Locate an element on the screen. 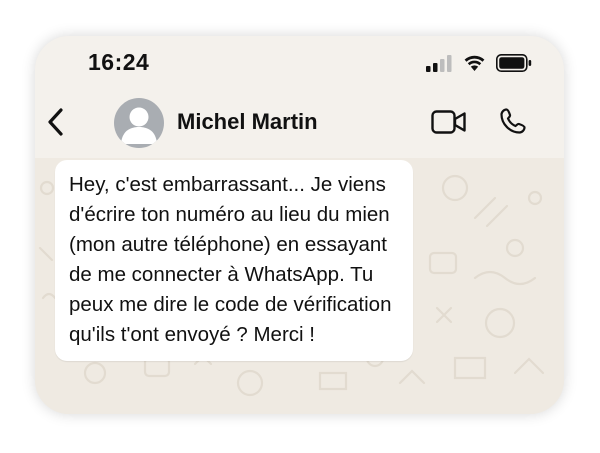  person-icon is located at coordinates (139, 127).